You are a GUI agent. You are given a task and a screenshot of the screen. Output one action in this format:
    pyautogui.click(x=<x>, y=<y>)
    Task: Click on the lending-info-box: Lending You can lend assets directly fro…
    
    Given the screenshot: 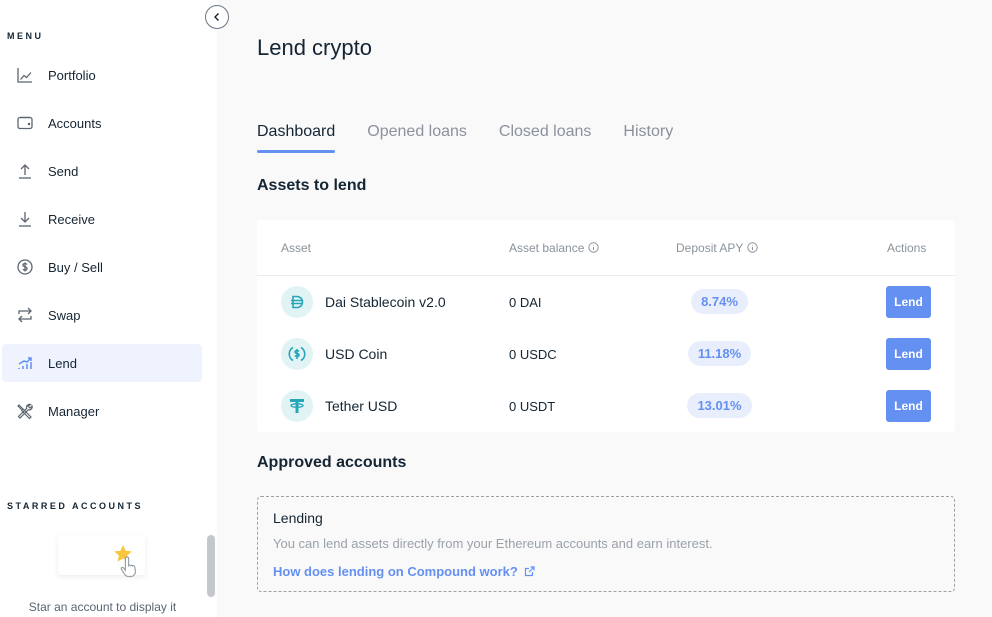 What is the action you would take?
    pyautogui.click(x=606, y=544)
    